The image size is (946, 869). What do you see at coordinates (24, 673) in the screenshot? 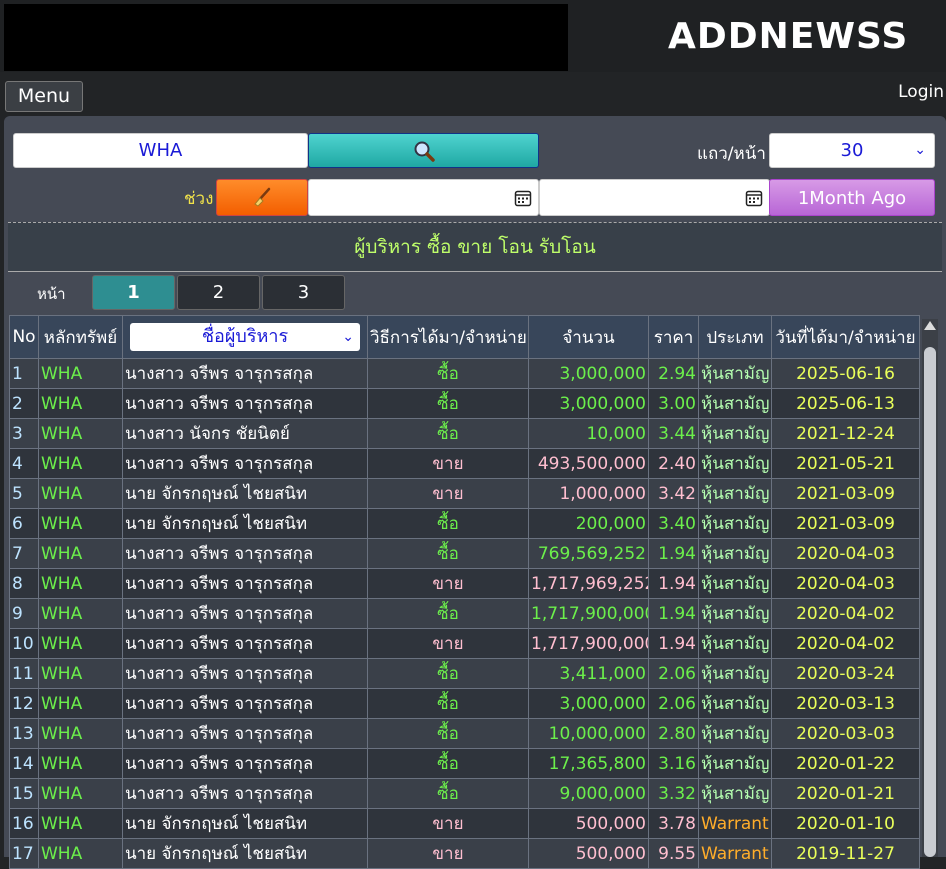
I see `cell-no: 11` at bounding box center [24, 673].